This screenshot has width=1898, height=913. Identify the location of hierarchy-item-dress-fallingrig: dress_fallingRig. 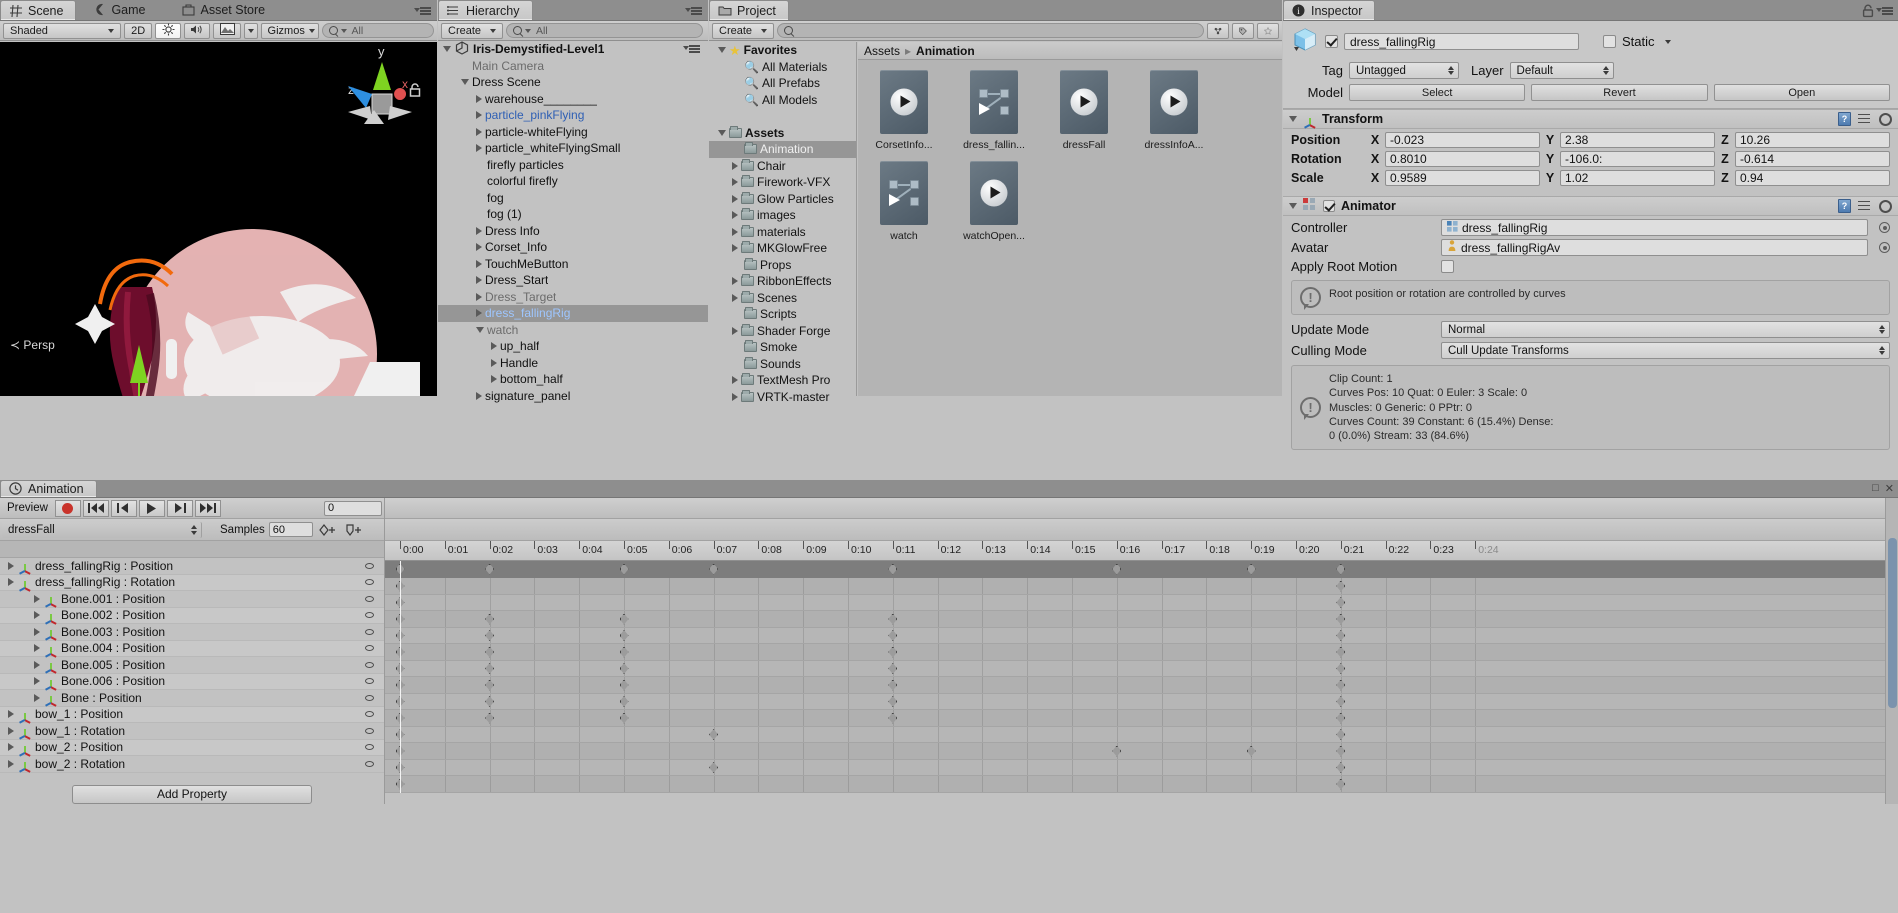
(573, 313).